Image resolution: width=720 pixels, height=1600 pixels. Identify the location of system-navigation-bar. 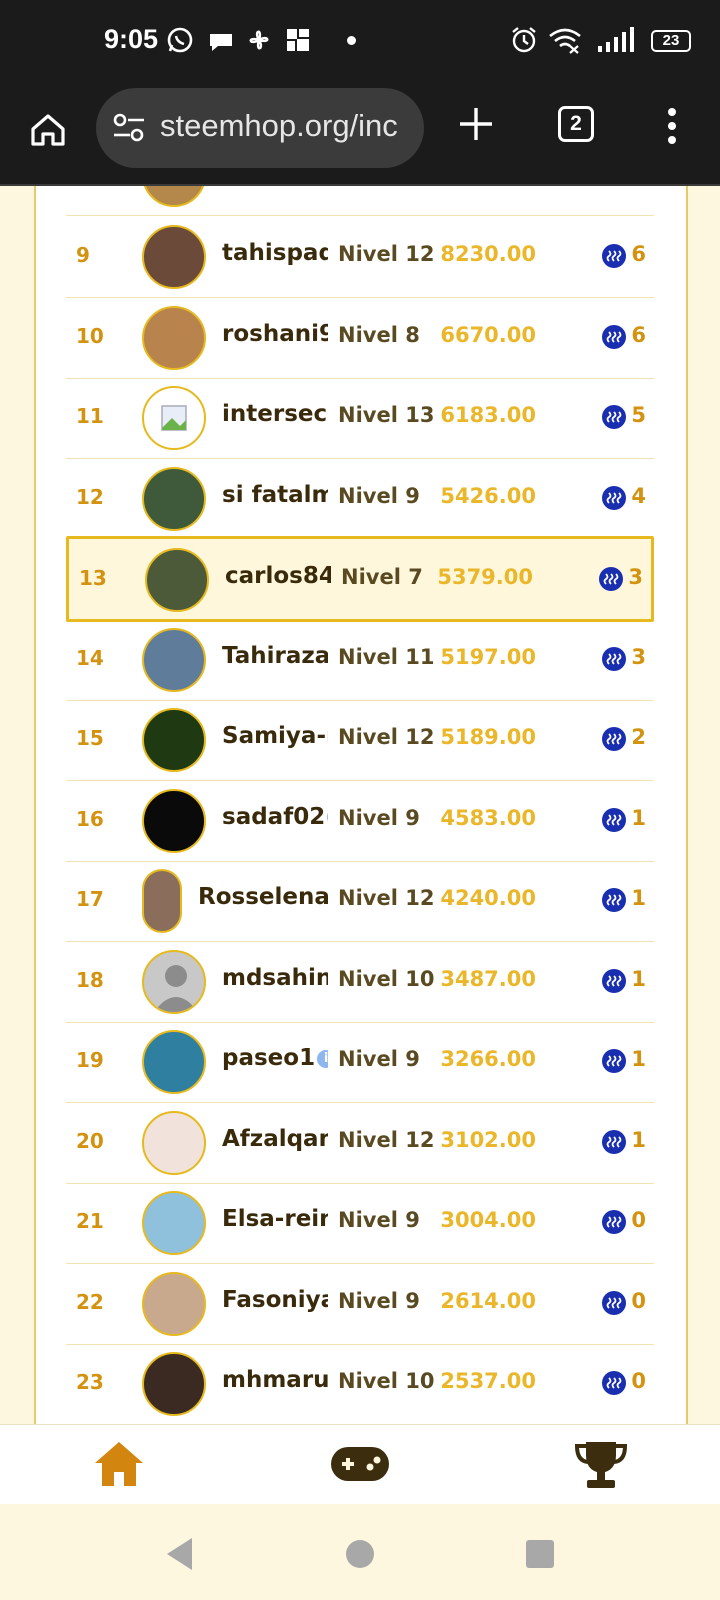
(360, 1552).